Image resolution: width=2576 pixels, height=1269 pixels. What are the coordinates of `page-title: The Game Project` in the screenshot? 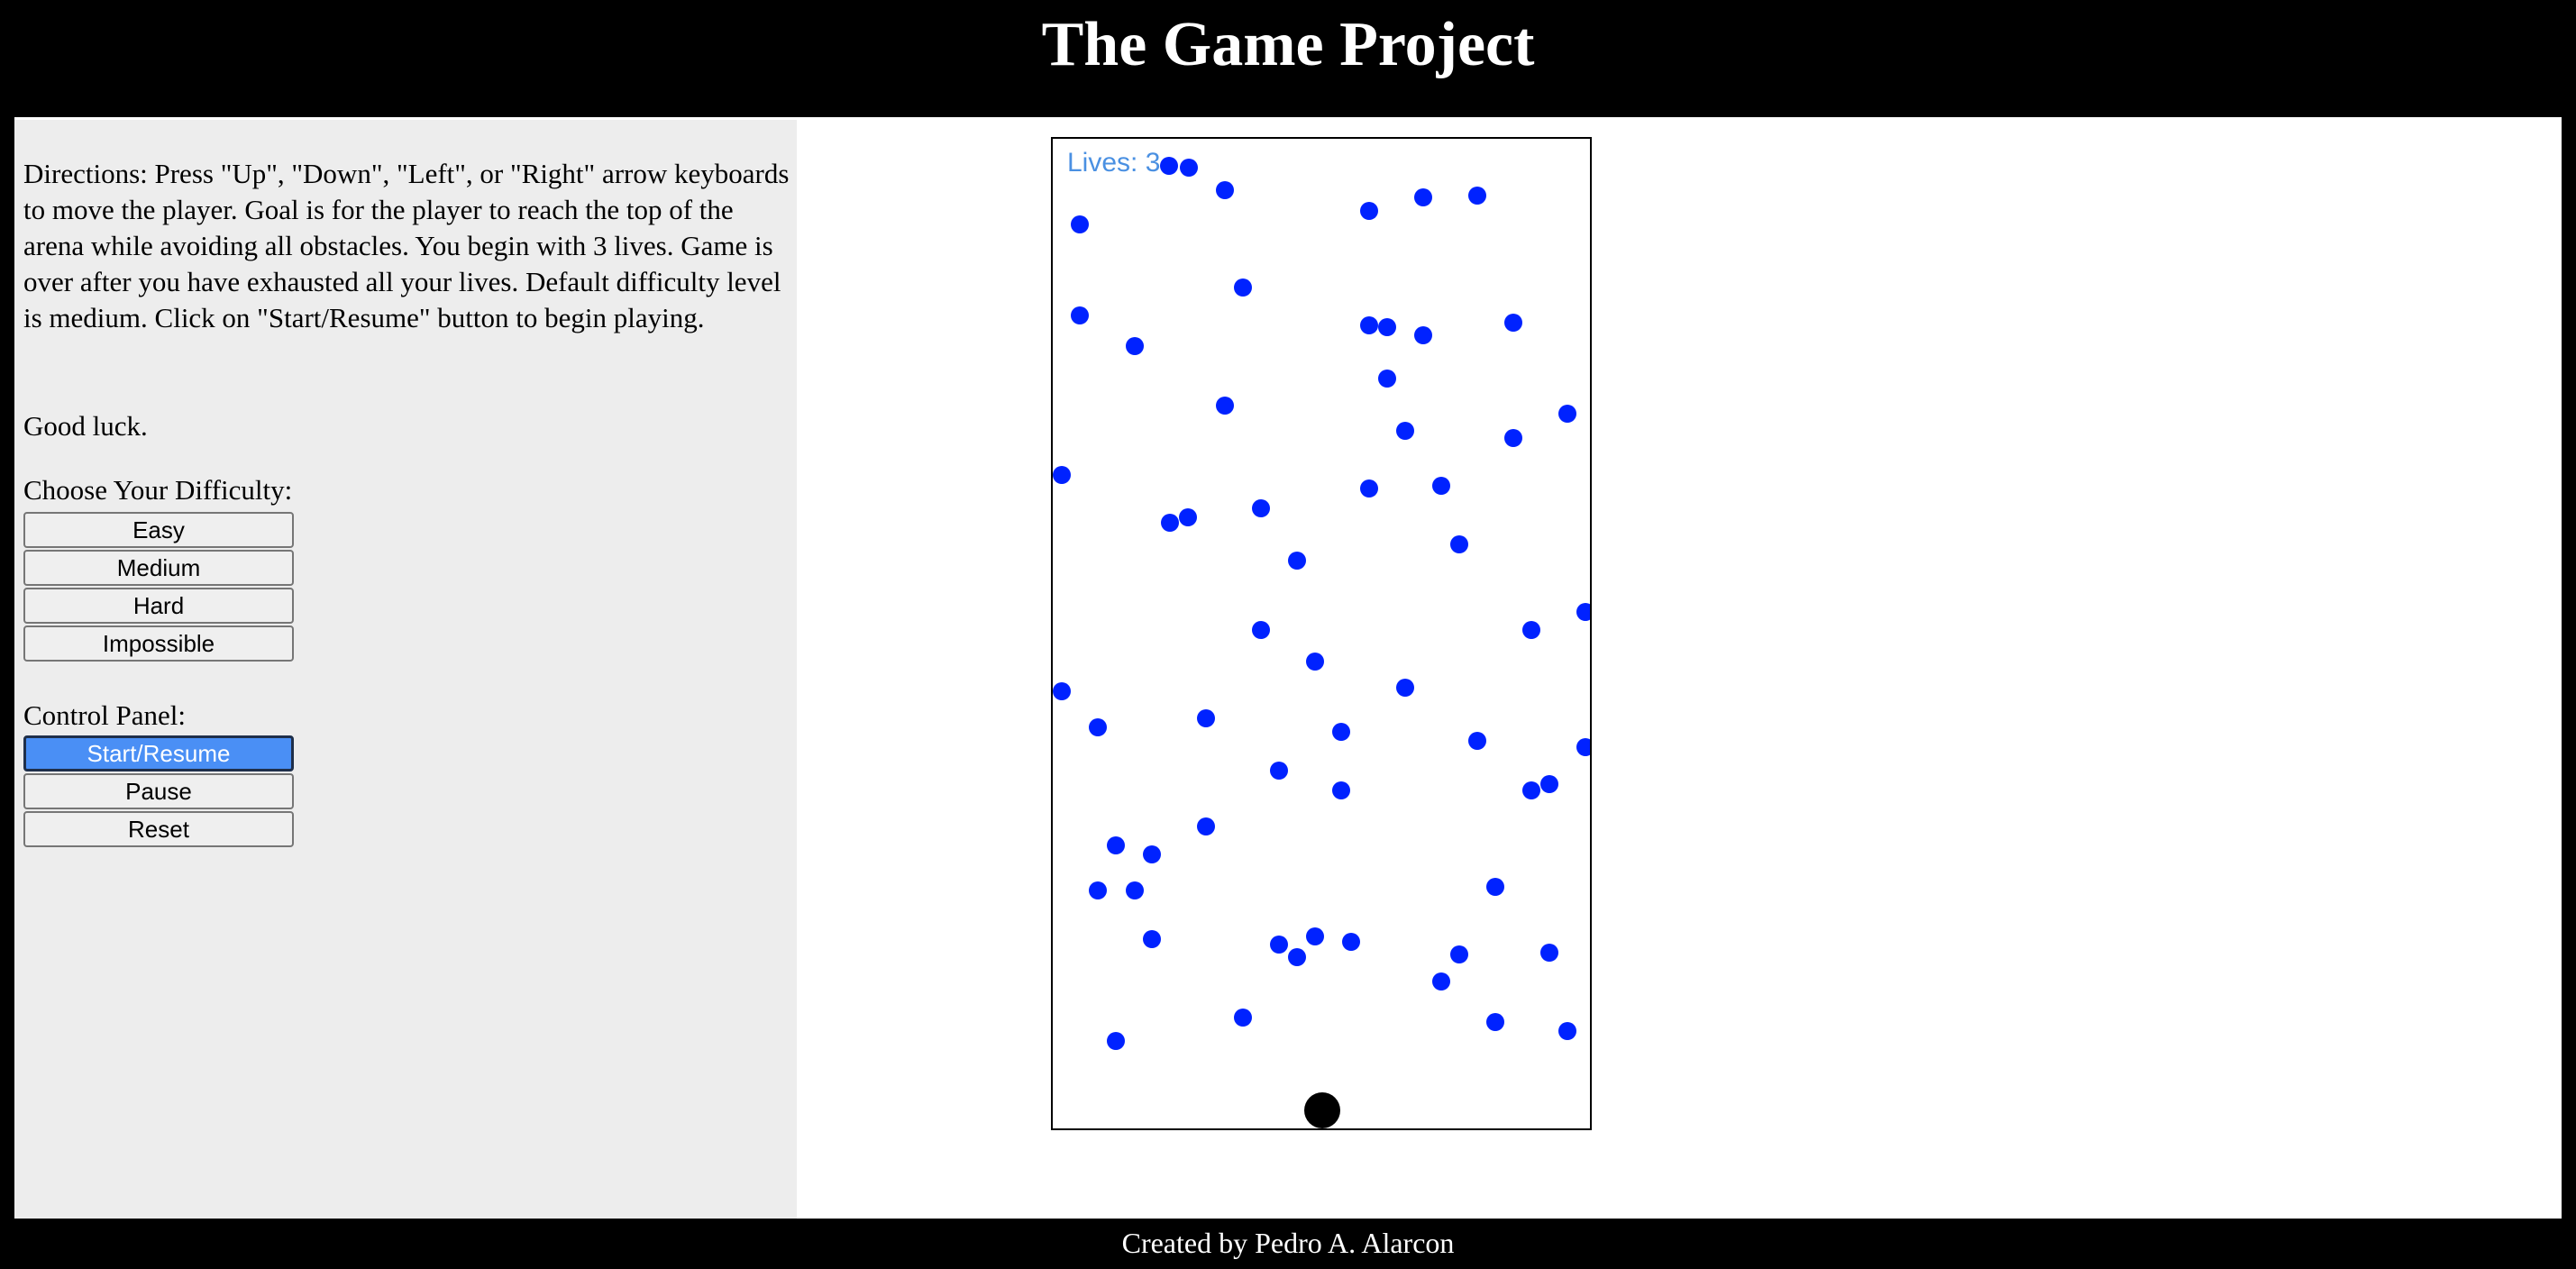 It's located at (1288, 44).